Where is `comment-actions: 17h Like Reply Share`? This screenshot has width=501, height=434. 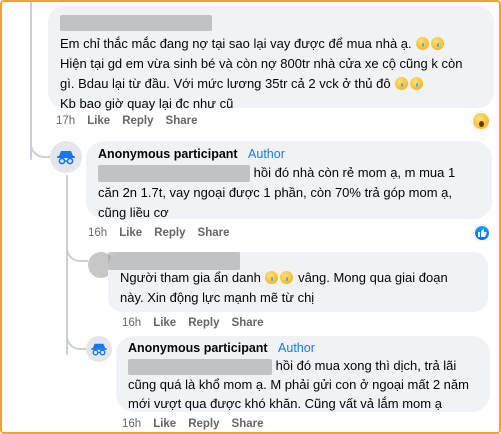 comment-actions: 17h Like Reply Share is located at coordinates (127, 121).